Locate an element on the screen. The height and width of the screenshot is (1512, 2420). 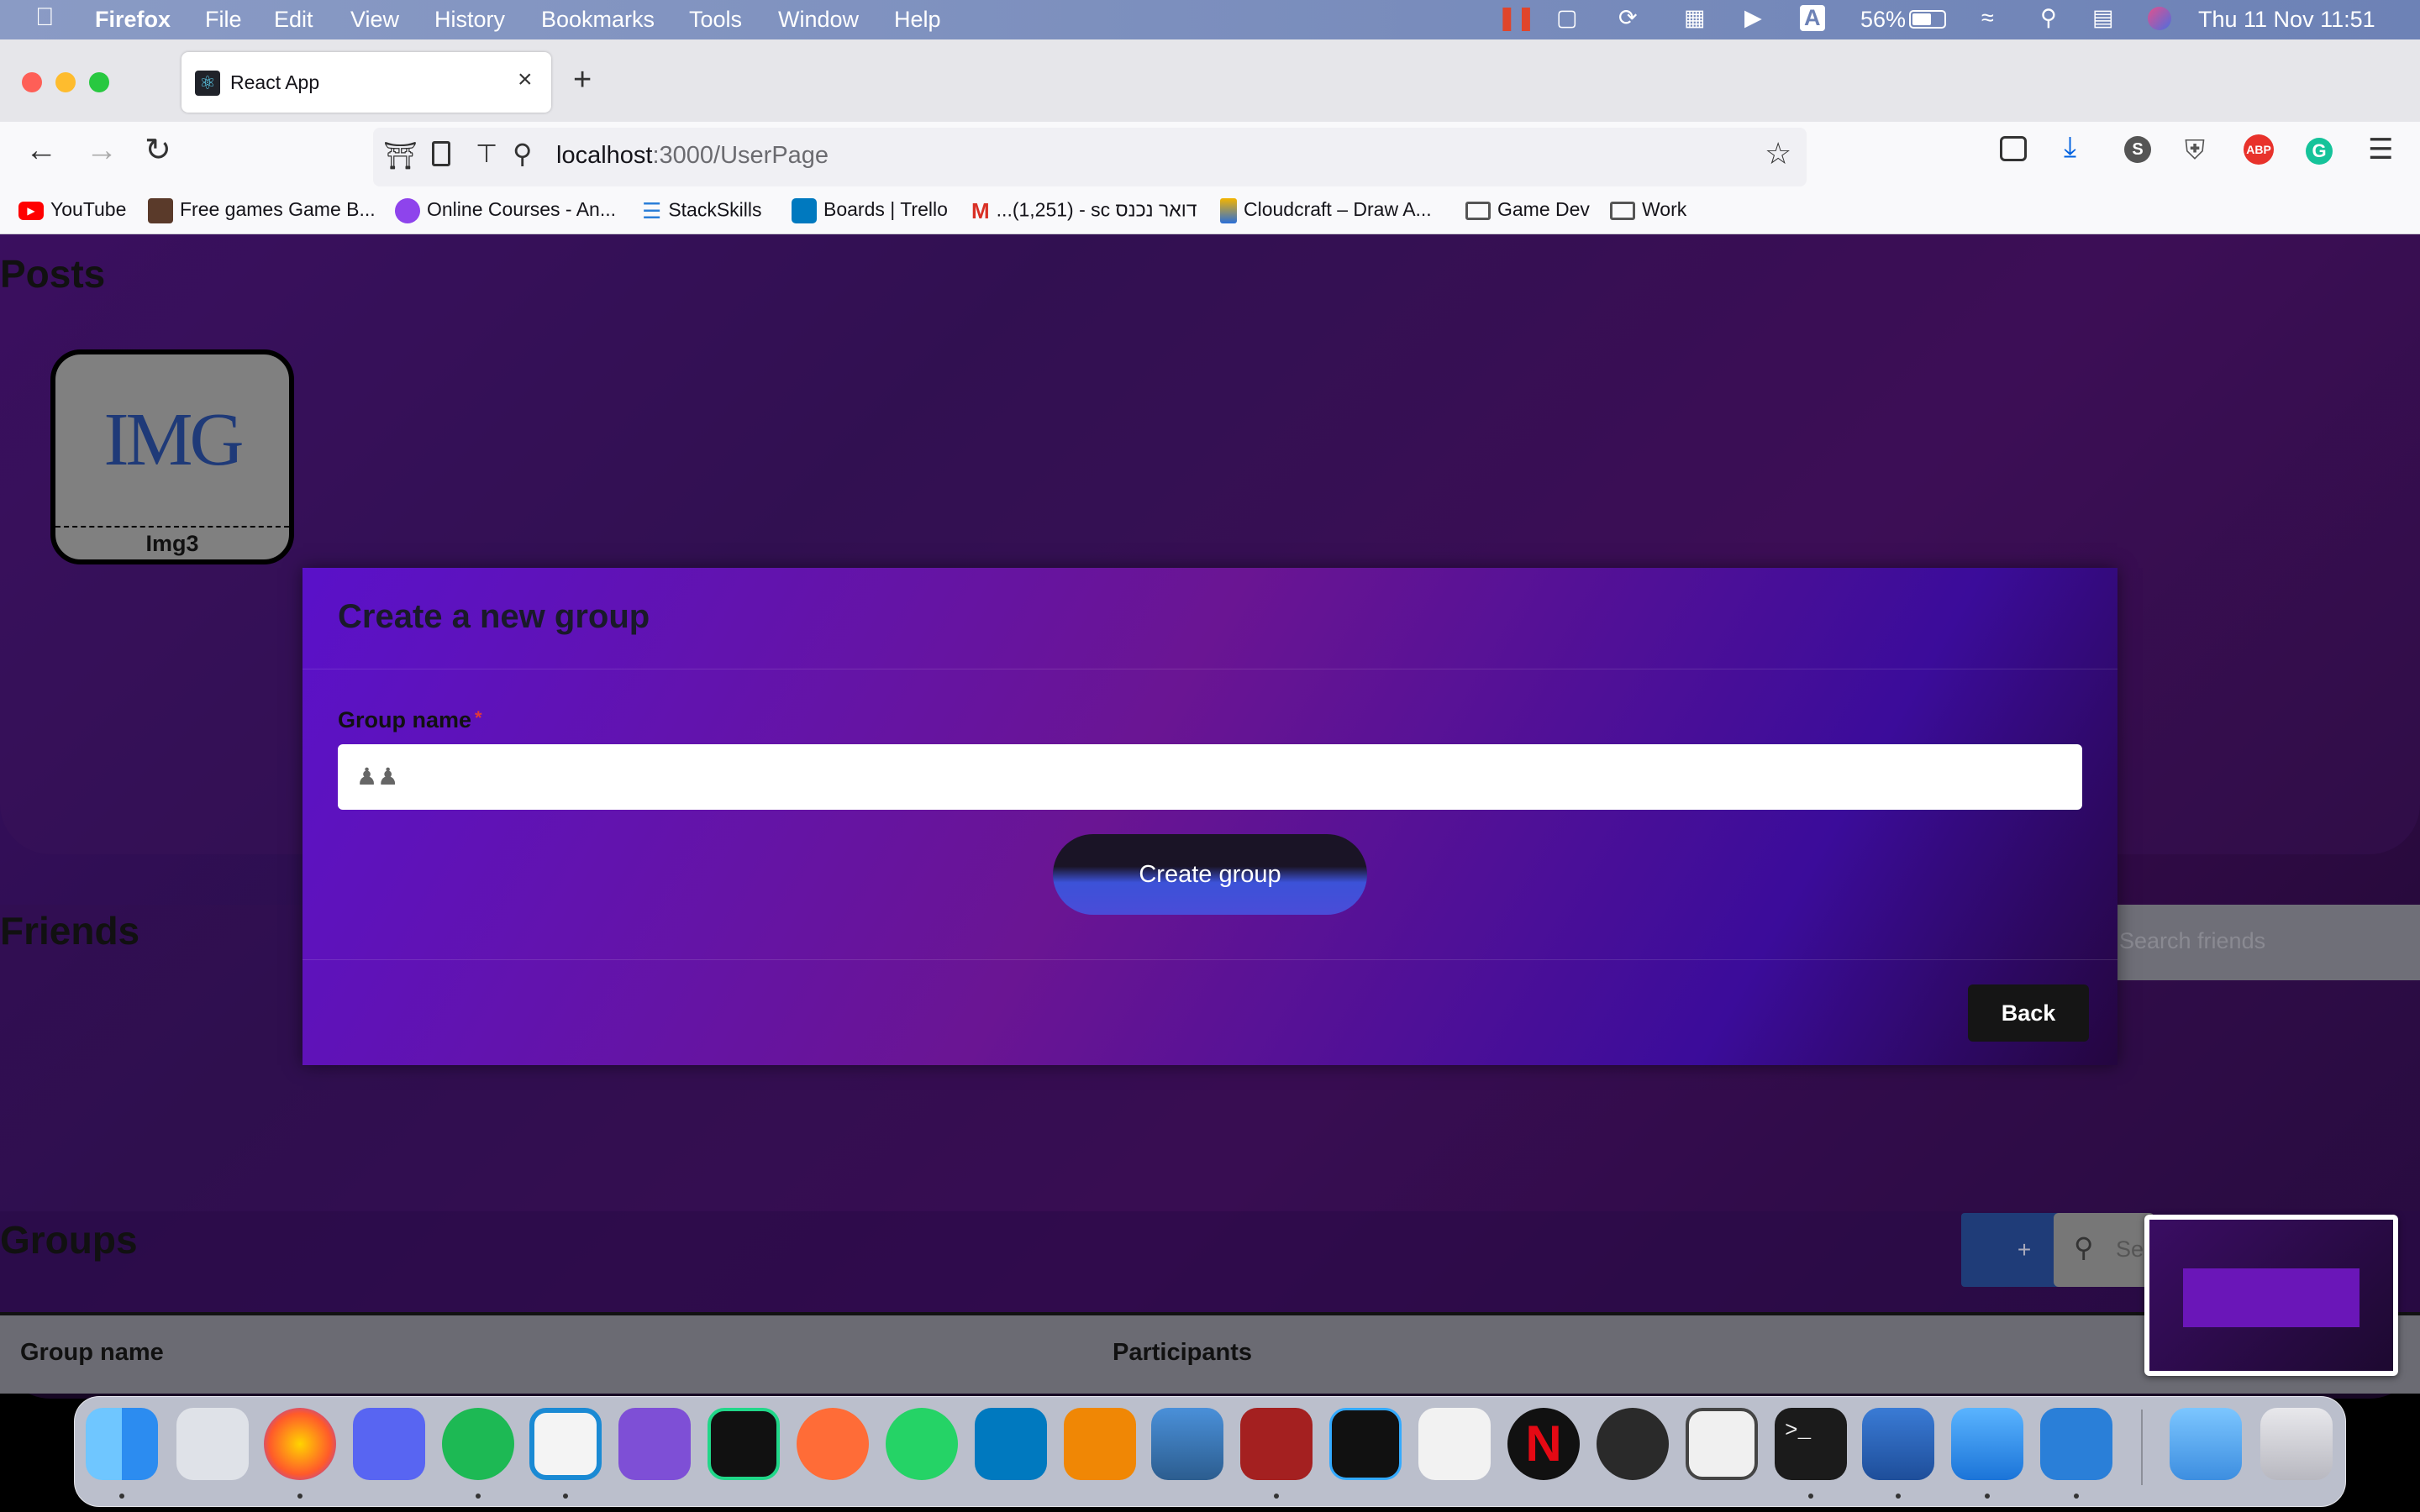
thumbnail-modal is located at coordinates (2271, 1297).